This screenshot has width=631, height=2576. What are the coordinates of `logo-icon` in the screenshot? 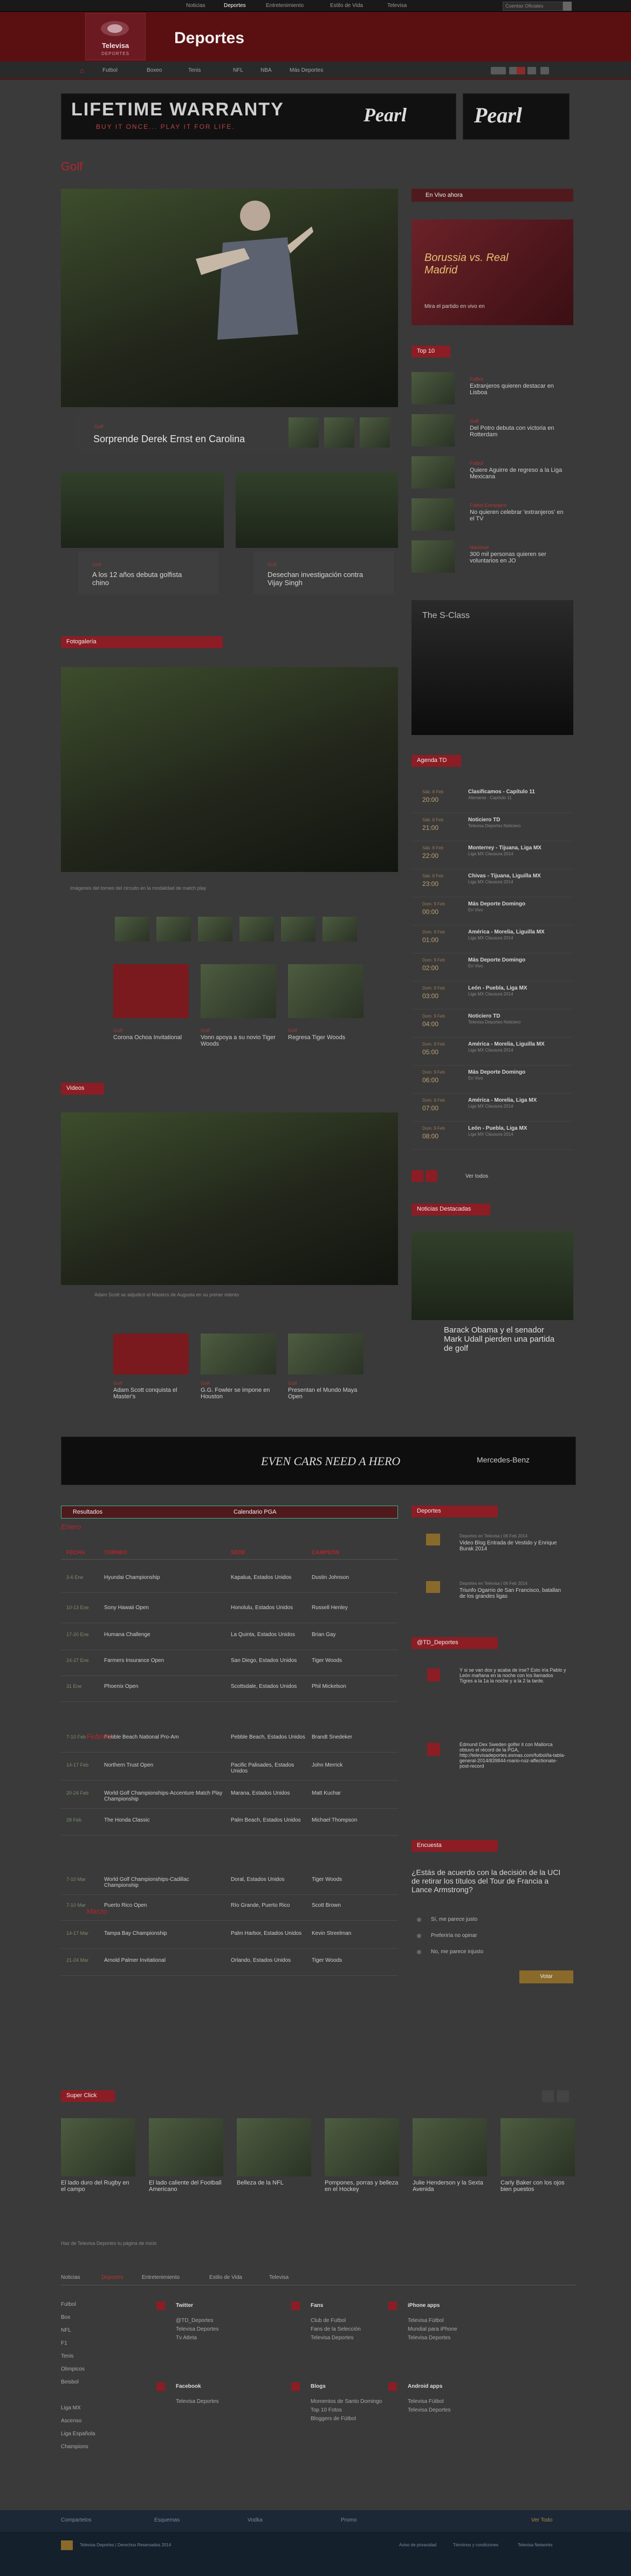 It's located at (498, 70).